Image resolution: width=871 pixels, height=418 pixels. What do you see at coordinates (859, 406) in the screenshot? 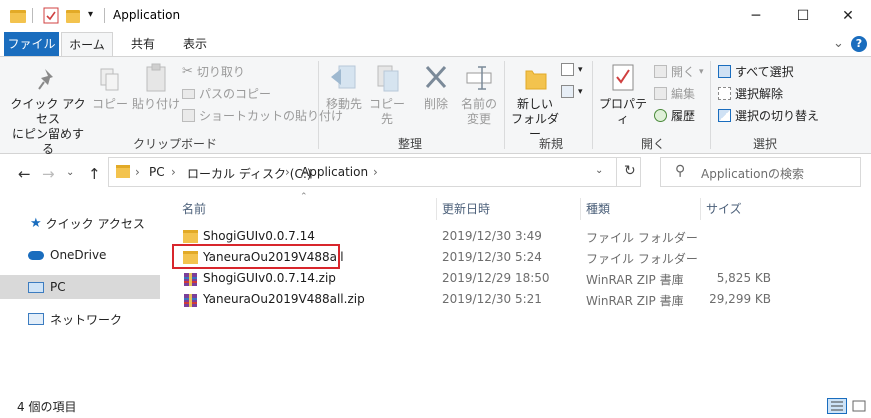
I see `large-icons-view-button` at bounding box center [859, 406].